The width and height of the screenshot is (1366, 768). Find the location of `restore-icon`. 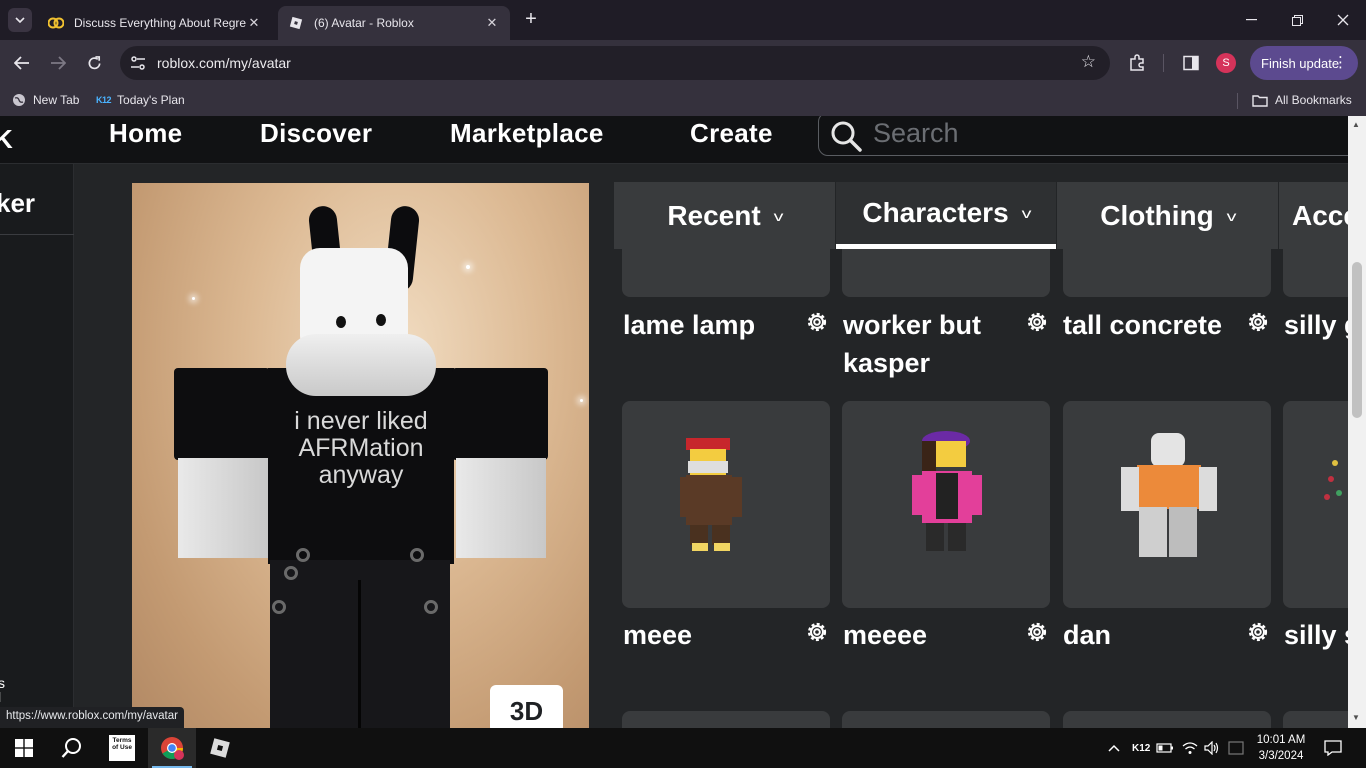

restore-icon is located at coordinates (1297, 20).